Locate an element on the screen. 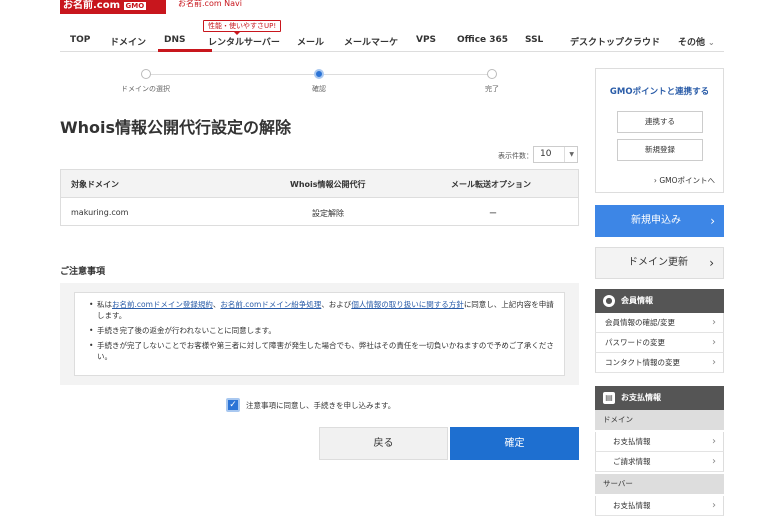 The image size is (780, 516). step-label-complete: 完了 is located at coordinates (492, 89).